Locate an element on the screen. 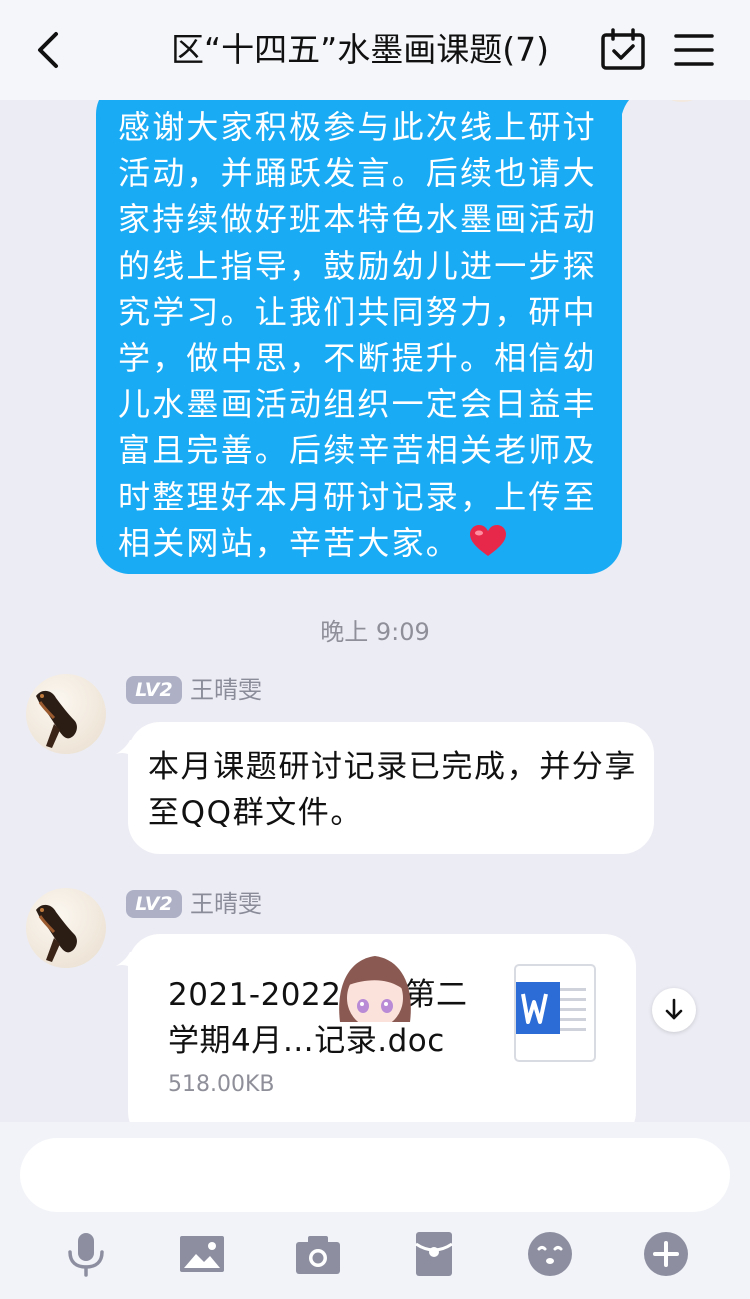 Image resolution: width=750 pixels, height=1299 pixels. calendar-button is located at coordinates (623, 50).